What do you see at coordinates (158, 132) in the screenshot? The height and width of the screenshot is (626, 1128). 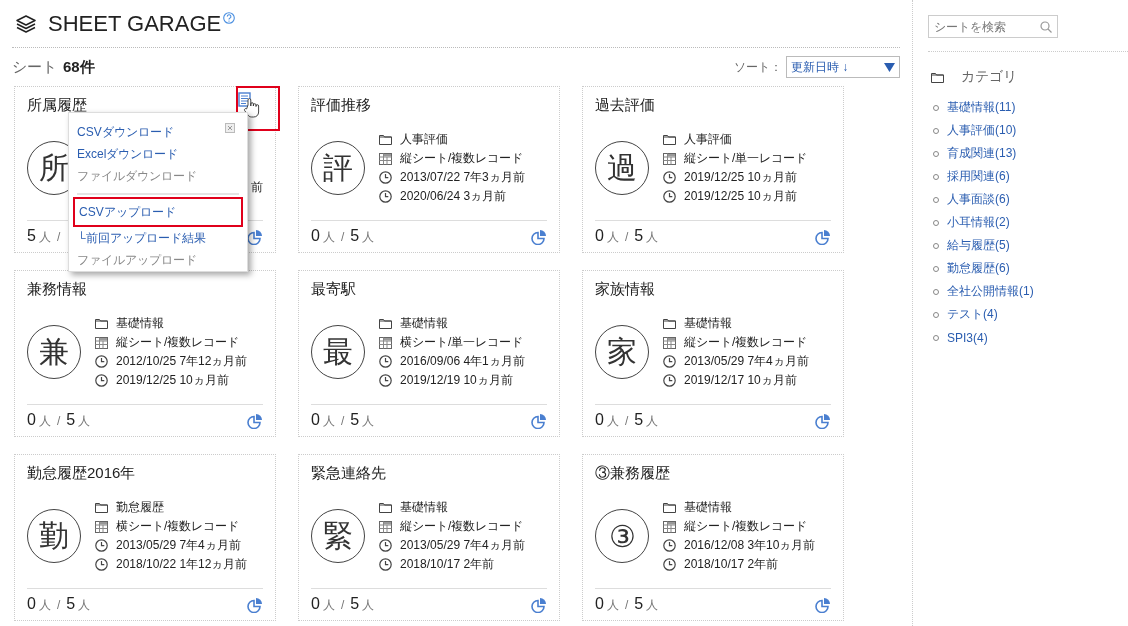 I see `menu-item: CSVダウンロード` at bounding box center [158, 132].